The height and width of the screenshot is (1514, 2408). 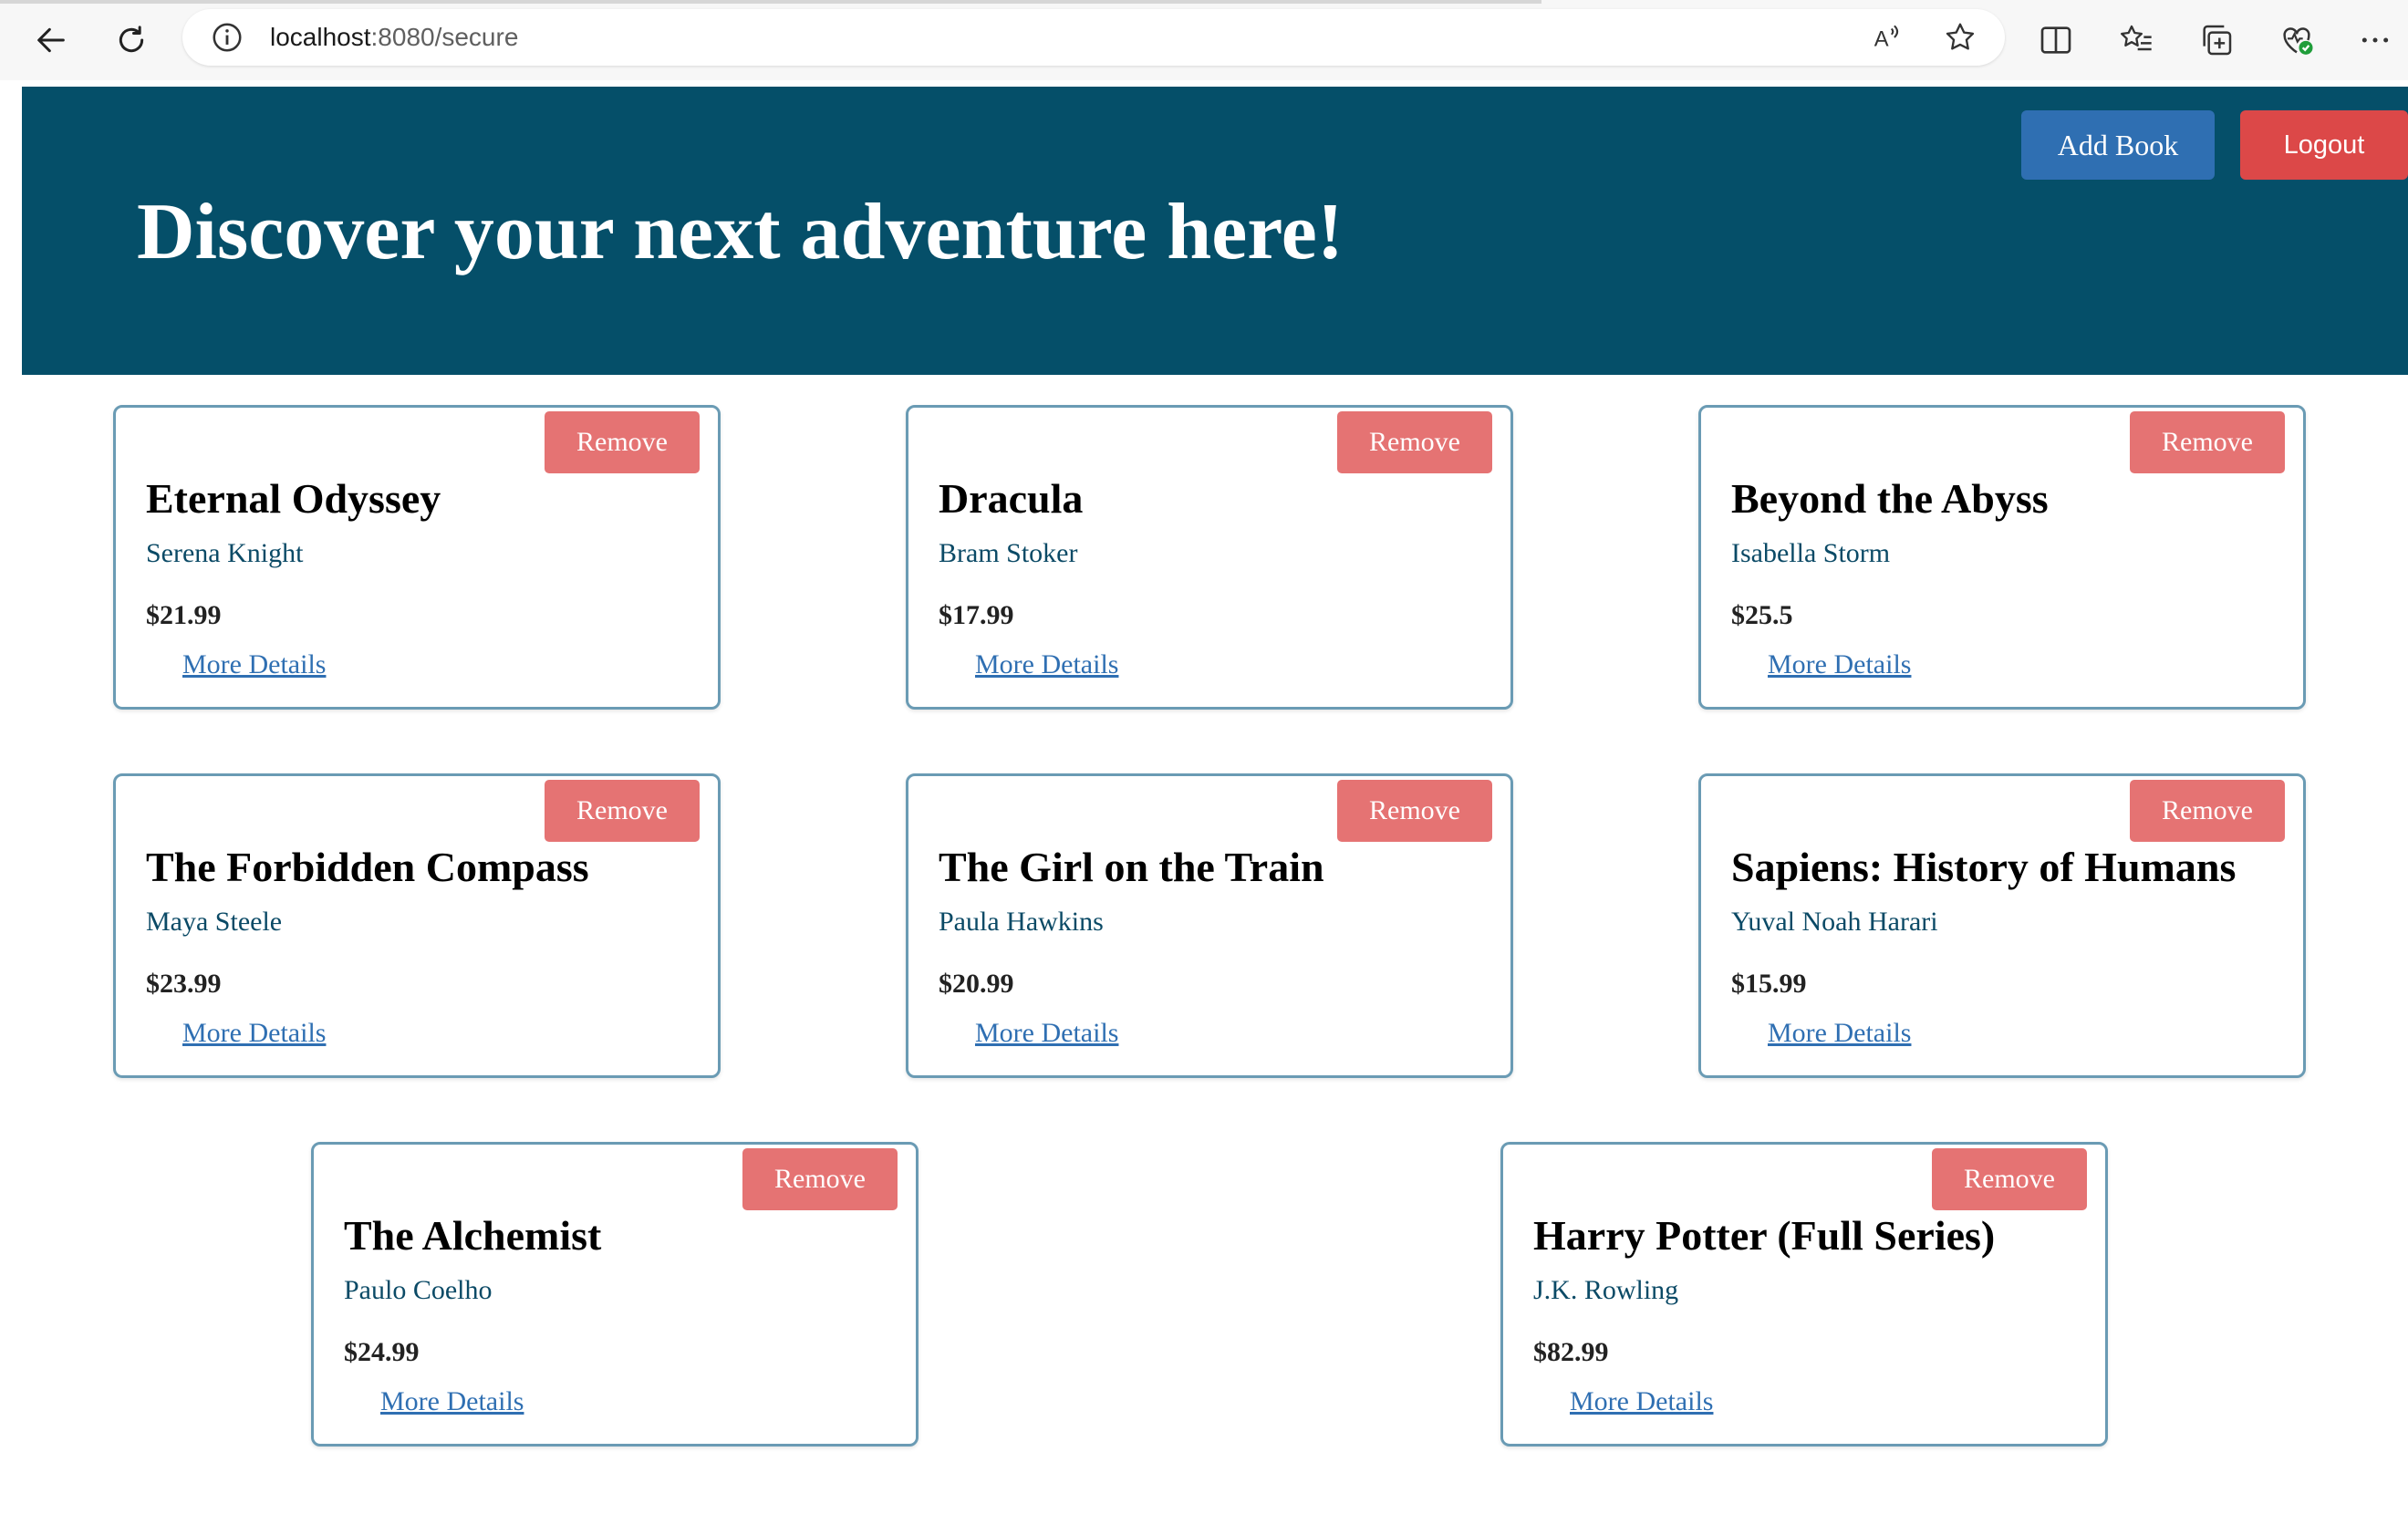 What do you see at coordinates (1881, 39) in the screenshot?
I see `svg-text: A` at bounding box center [1881, 39].